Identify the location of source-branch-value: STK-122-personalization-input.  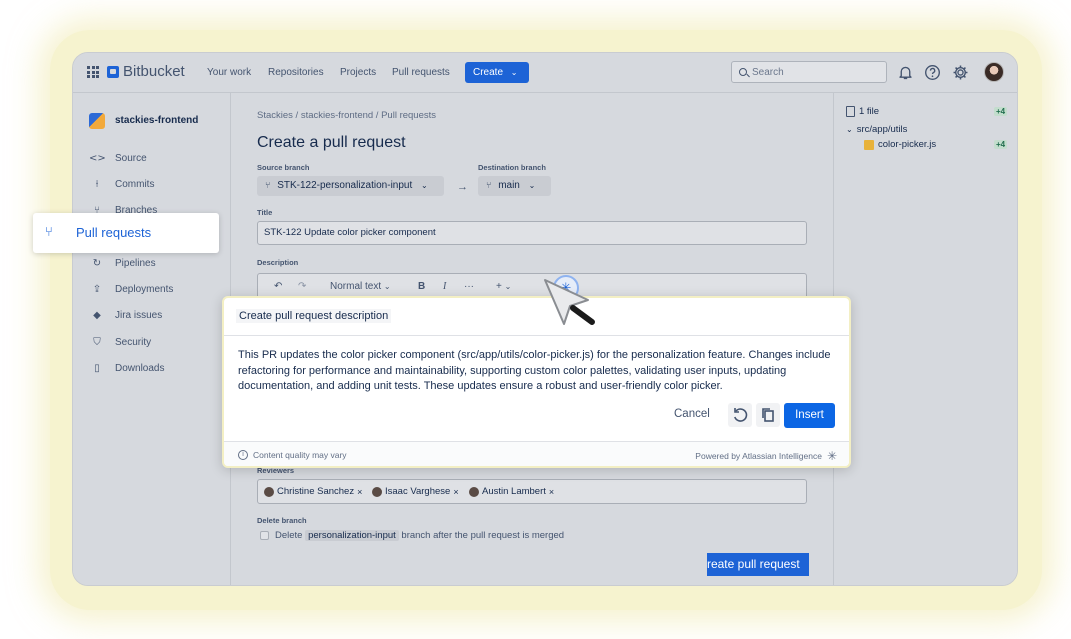
(345, 185).